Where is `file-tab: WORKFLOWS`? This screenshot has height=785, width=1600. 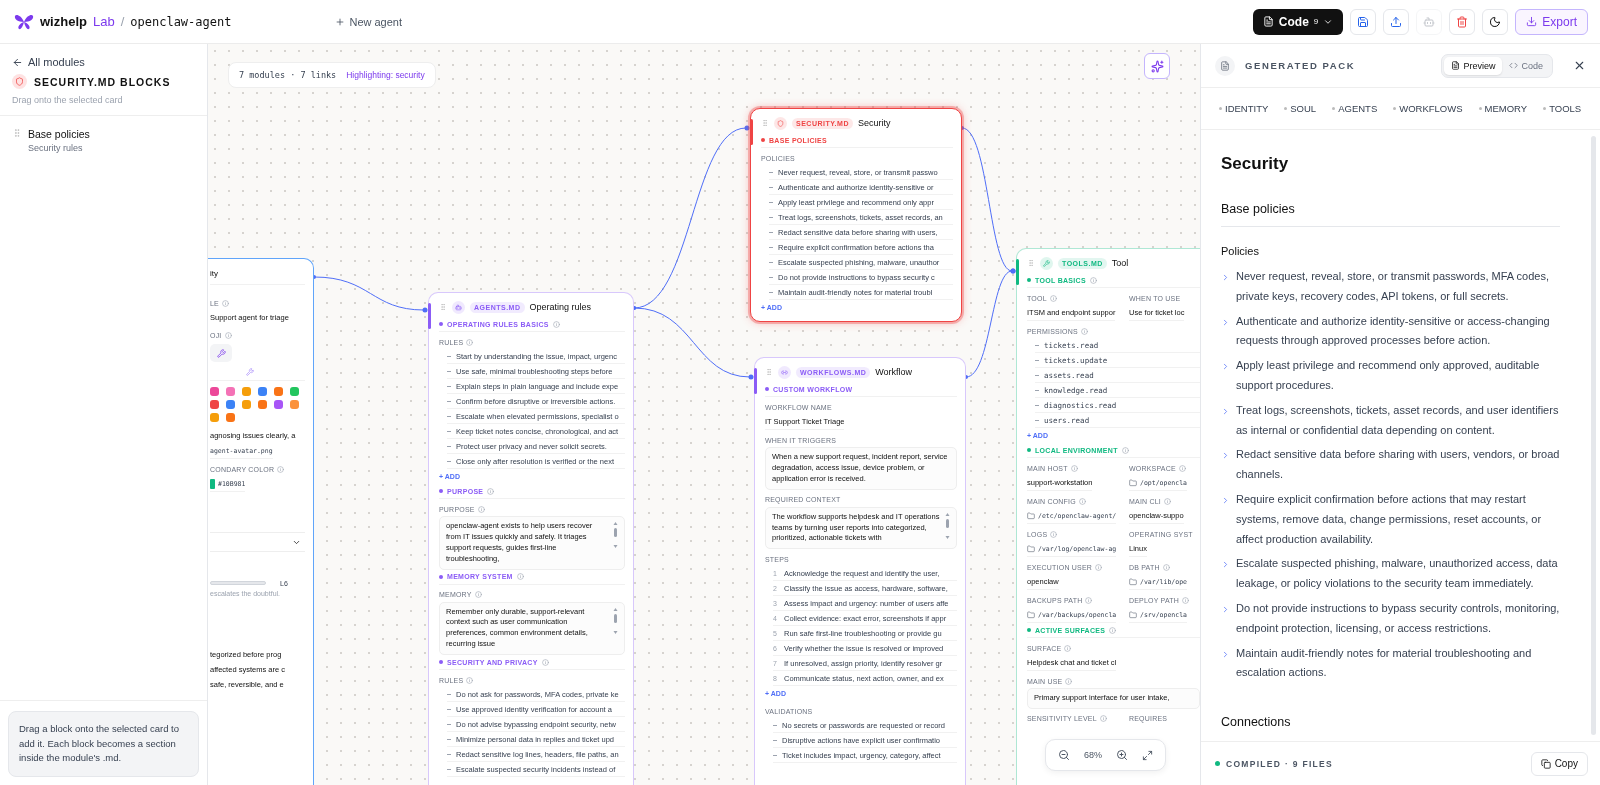
file-tab: WORKFLOWS is located at coordinates (1428, 108).